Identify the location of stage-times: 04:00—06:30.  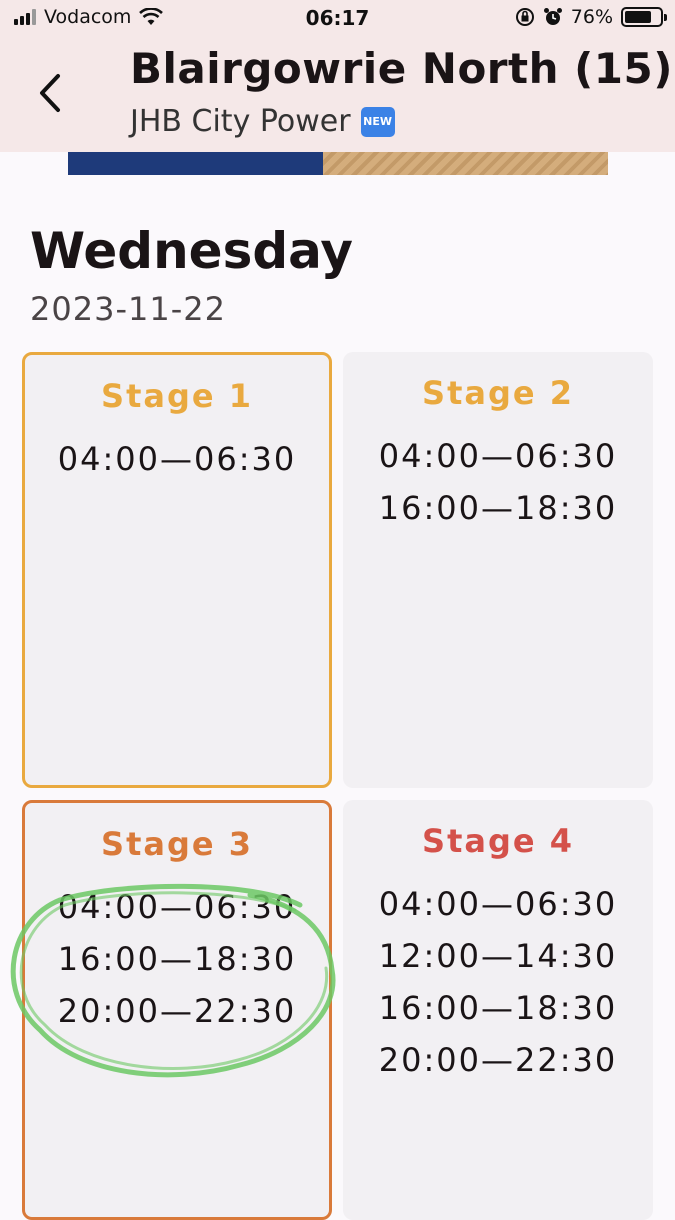
(177, 459).